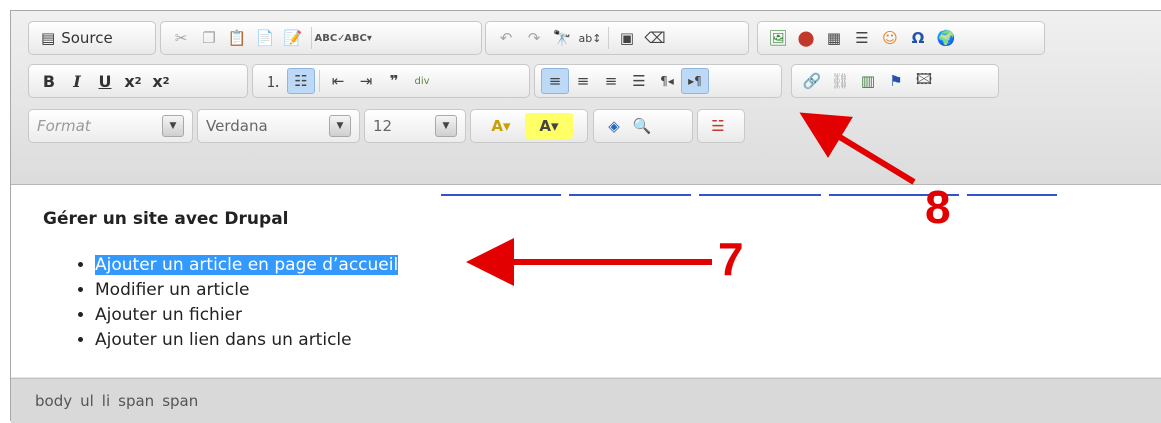 This screenshot has height=423, width=1161. Describe the element at coordinates (778, 38) in the screenshot. I see `image-icon: 🖼` at that location.